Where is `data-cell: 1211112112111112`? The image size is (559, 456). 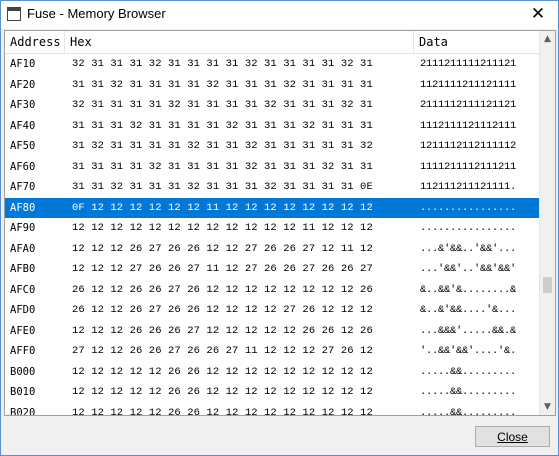
data-cell: 1211112112111112 is located at coordinates (468, 146).